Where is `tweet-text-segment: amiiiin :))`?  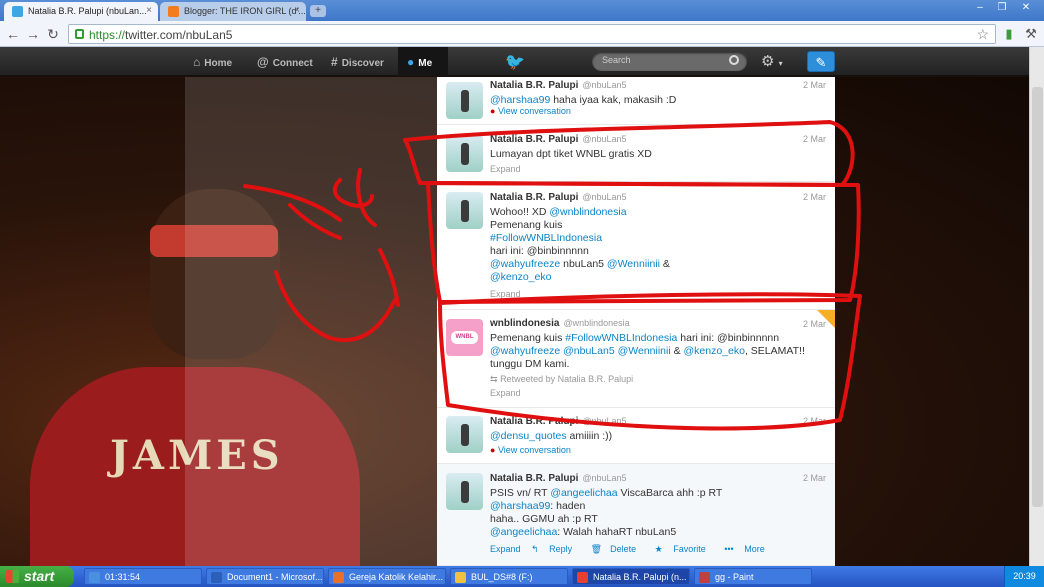 tweet-text-segment: amiiiin :)) is located at coordinates (589, 436).